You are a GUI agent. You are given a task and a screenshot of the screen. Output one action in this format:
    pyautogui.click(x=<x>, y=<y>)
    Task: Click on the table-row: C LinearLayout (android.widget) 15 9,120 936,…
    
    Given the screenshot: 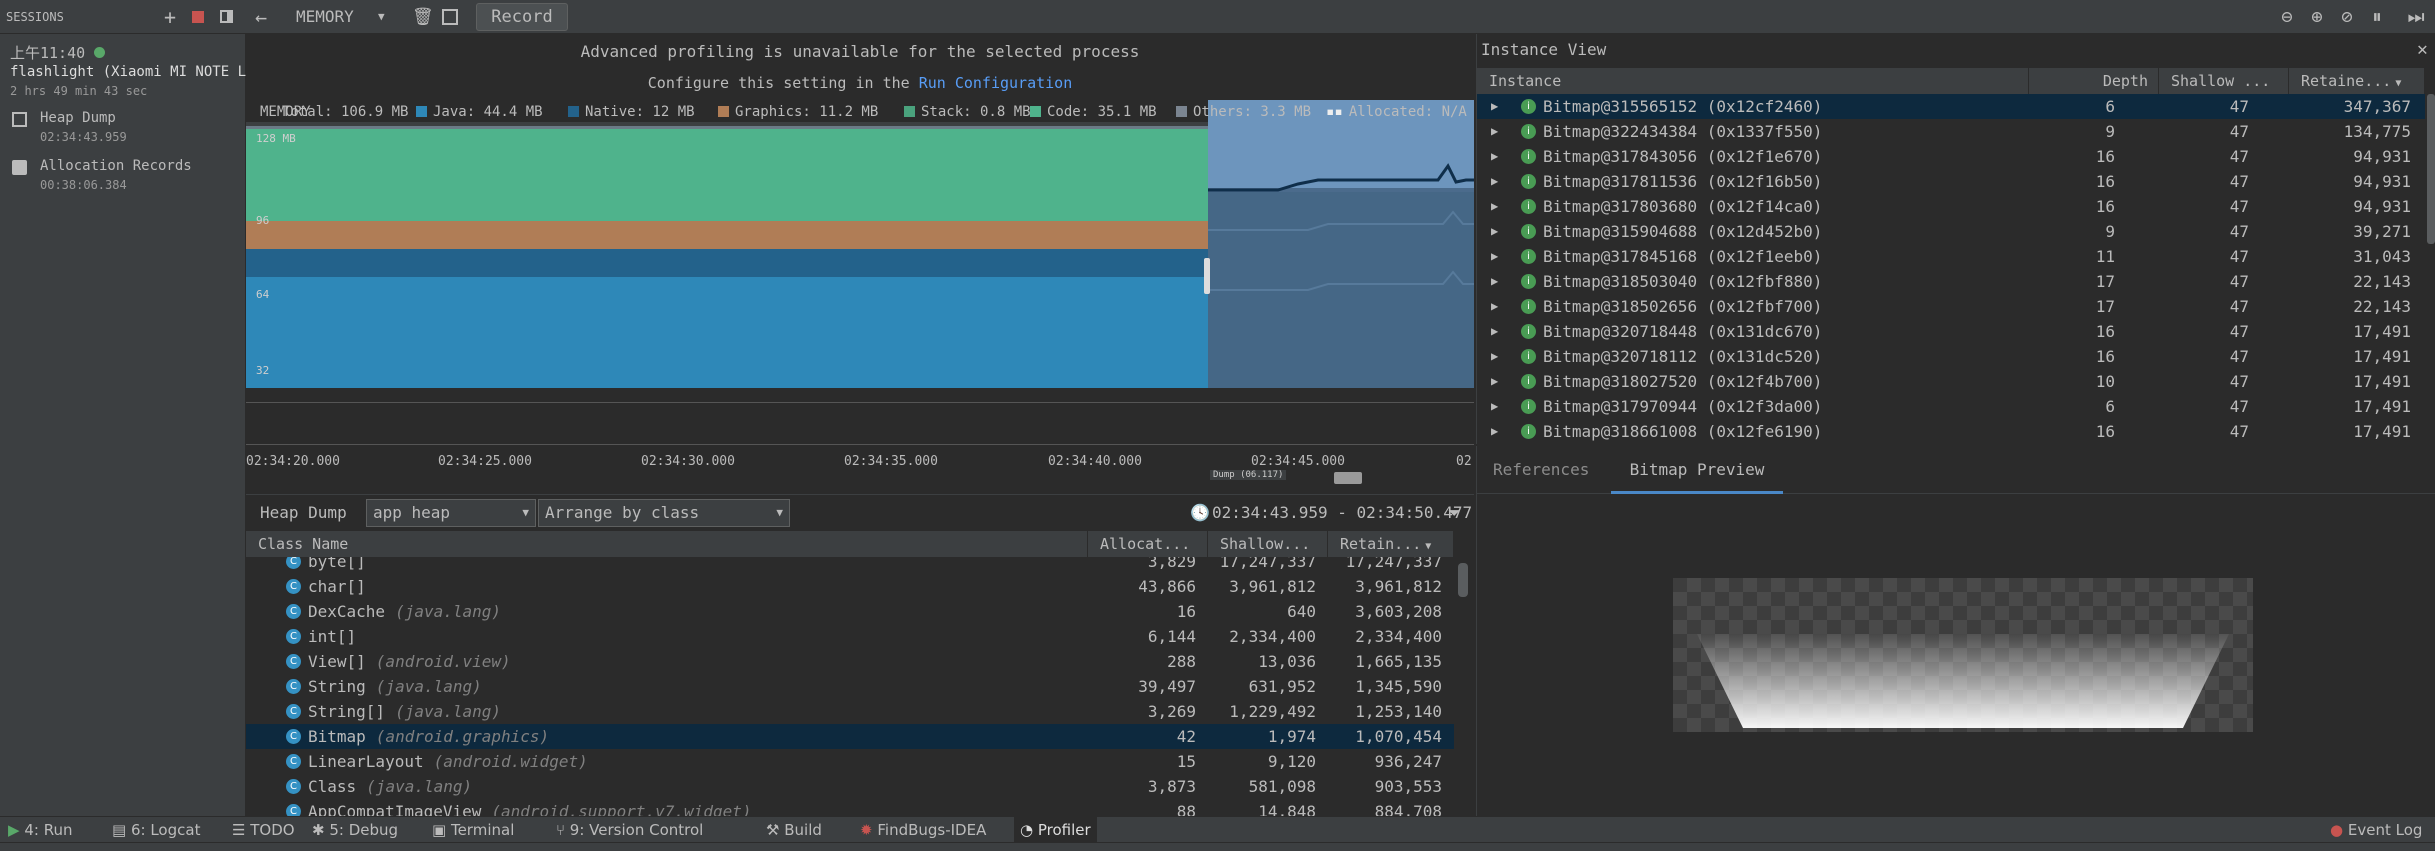 What is the action you would take?
    pyautogui.click(x=850, y=761)
    